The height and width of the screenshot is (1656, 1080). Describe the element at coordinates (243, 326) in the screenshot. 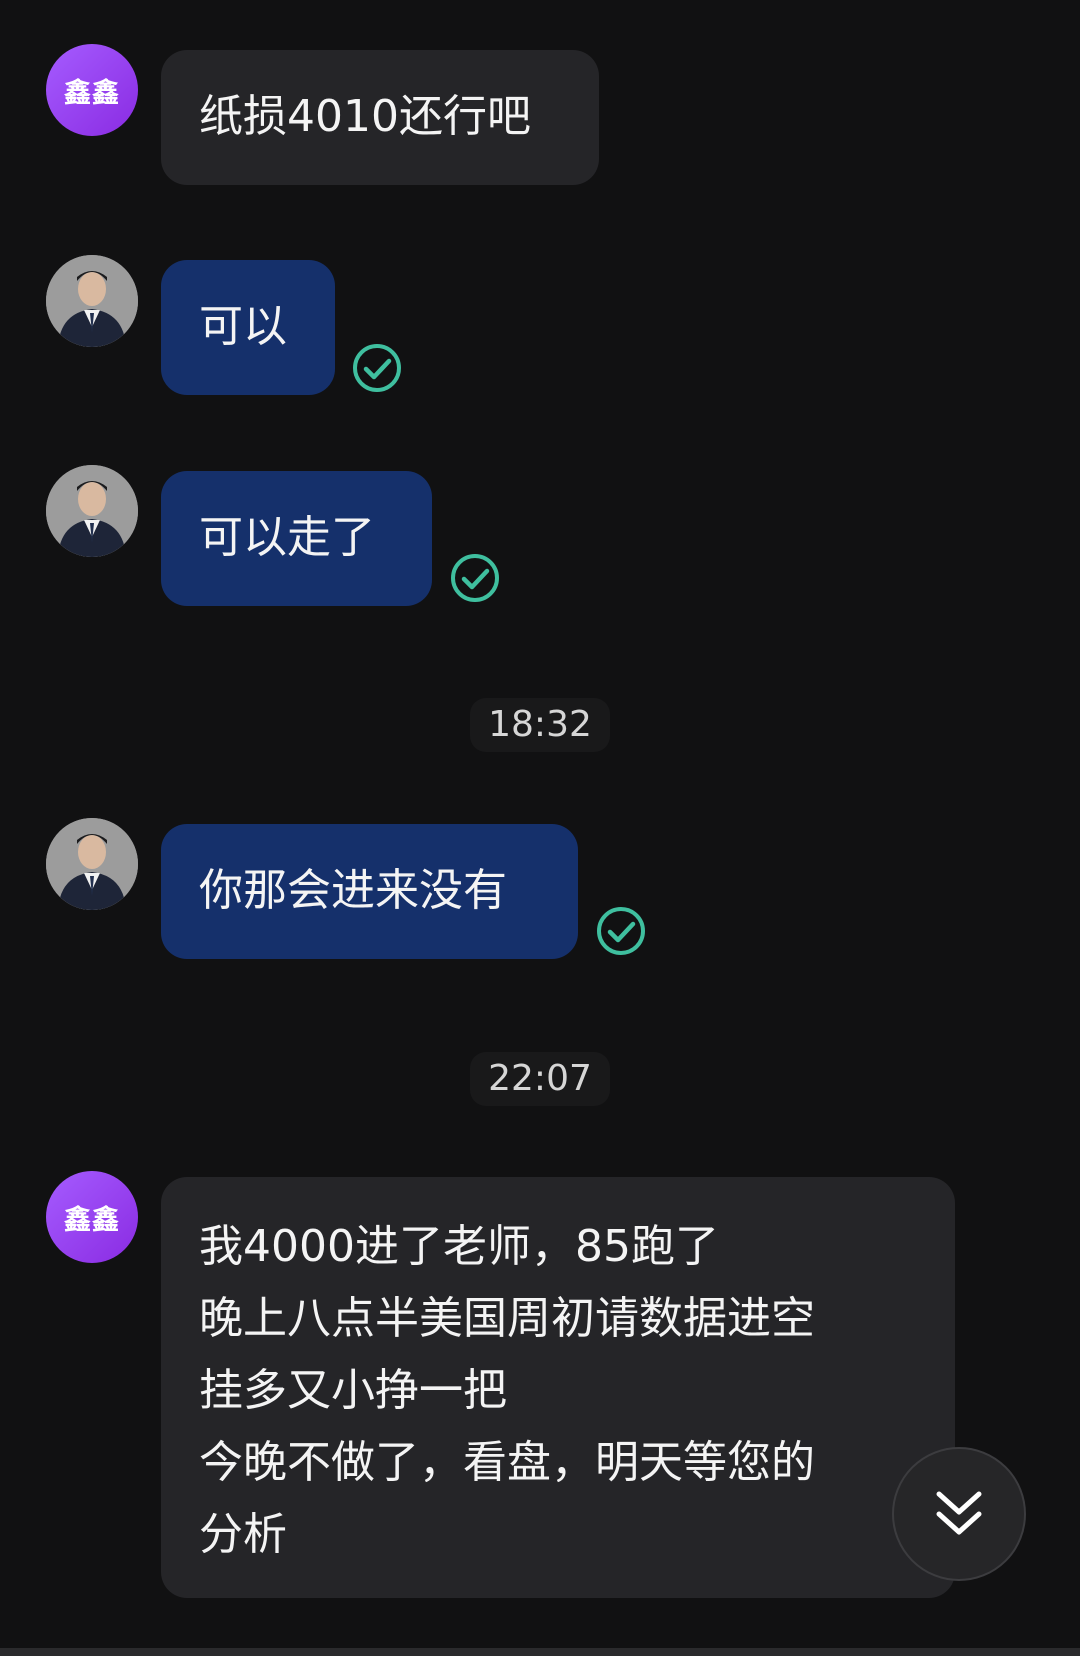

I see `message-text: 可以` at that location.